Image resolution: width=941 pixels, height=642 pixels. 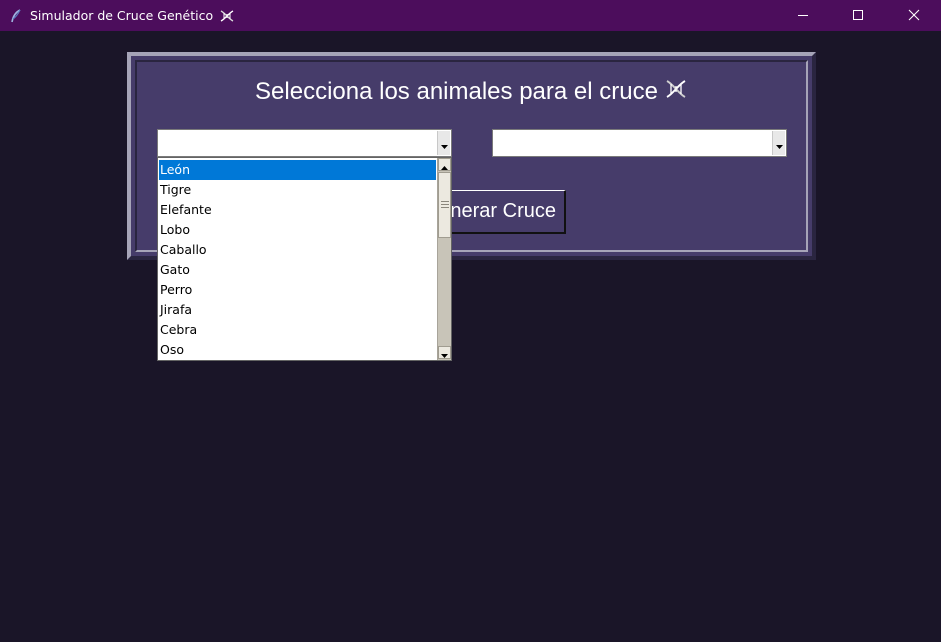 I want to click on animal-select-right-toggle, so click(x=778, y=143).